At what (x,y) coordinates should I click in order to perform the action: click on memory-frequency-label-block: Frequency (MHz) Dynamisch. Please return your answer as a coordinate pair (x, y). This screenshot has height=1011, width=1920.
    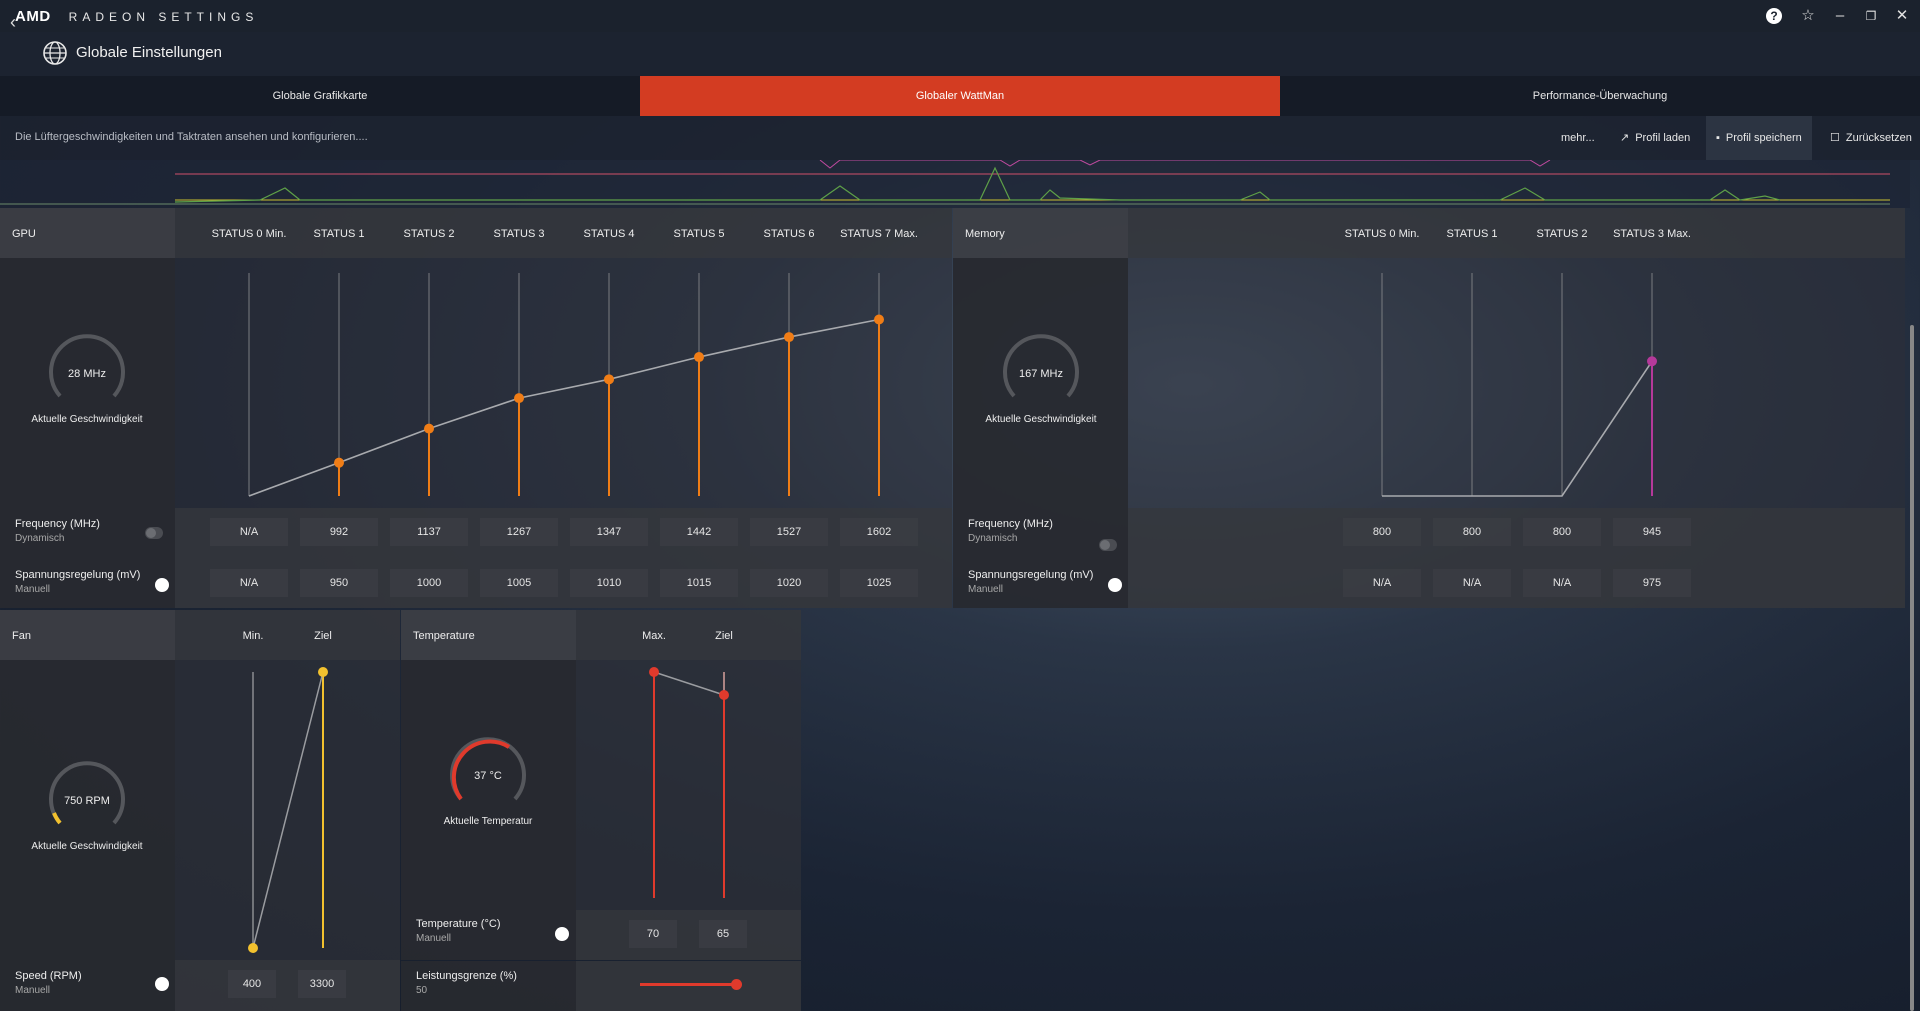
    Looking at the image, I should click on (1010, 531).